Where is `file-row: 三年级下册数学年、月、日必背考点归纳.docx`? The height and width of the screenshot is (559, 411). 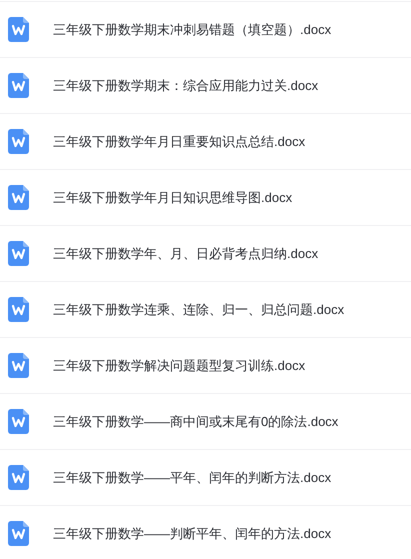 file-row: 三年级下册数学年、月、日必背考点归纳.docx is located at coordinates (205, 253).